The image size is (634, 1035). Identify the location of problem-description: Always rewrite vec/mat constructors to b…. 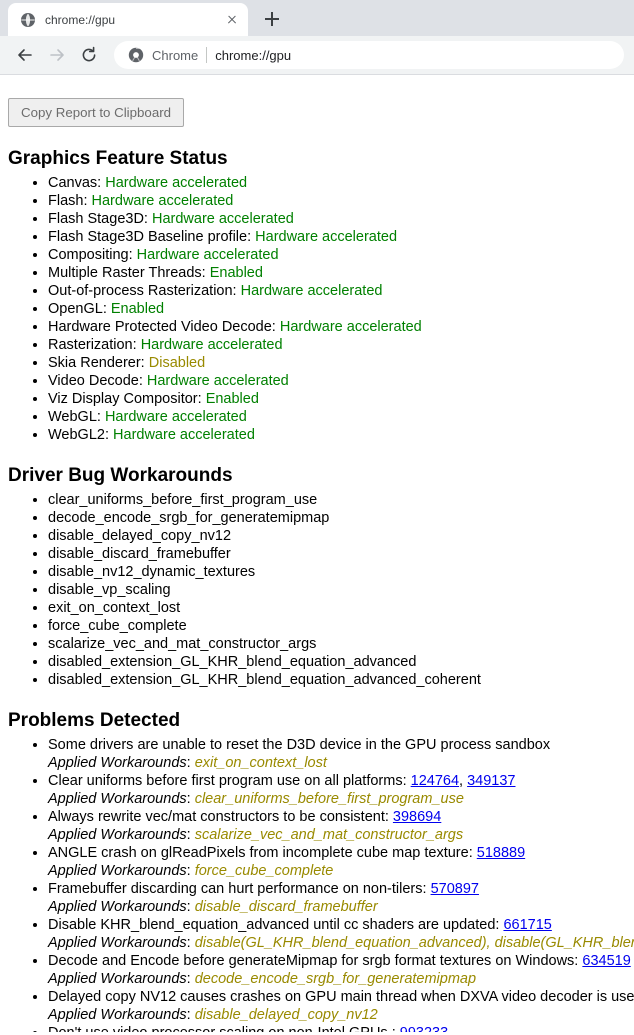
(218, 816).